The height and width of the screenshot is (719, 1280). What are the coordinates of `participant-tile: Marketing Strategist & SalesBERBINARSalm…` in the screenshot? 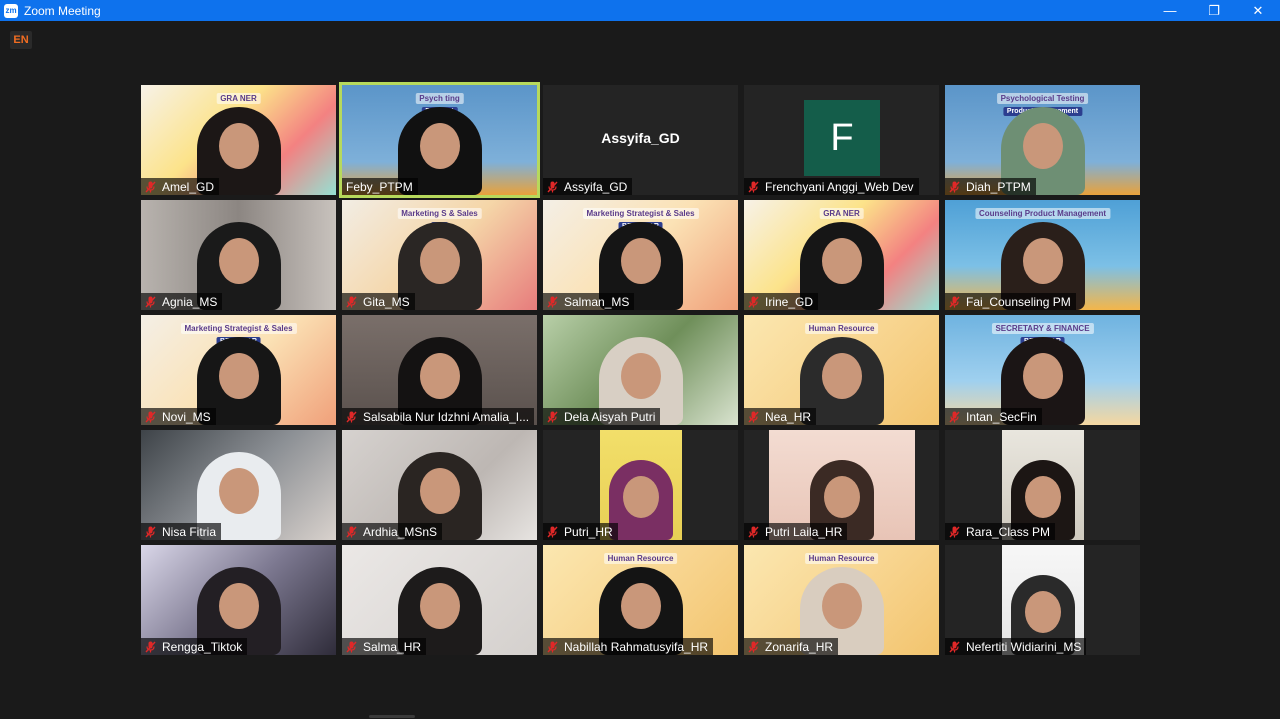 It's located at (640, 255).